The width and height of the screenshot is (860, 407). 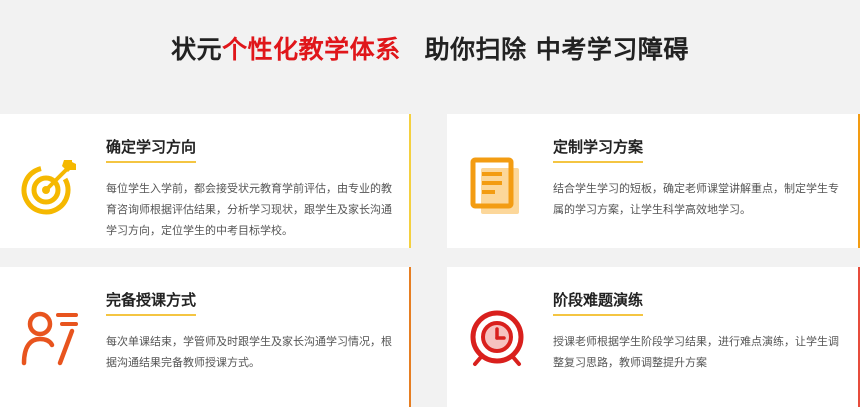 I want to click on card-description: 每次单课结束，学管师及时跟学生及家长沟通学习情况，根据沟通结果完备教师授课方式。, so click(x=249, y=352).